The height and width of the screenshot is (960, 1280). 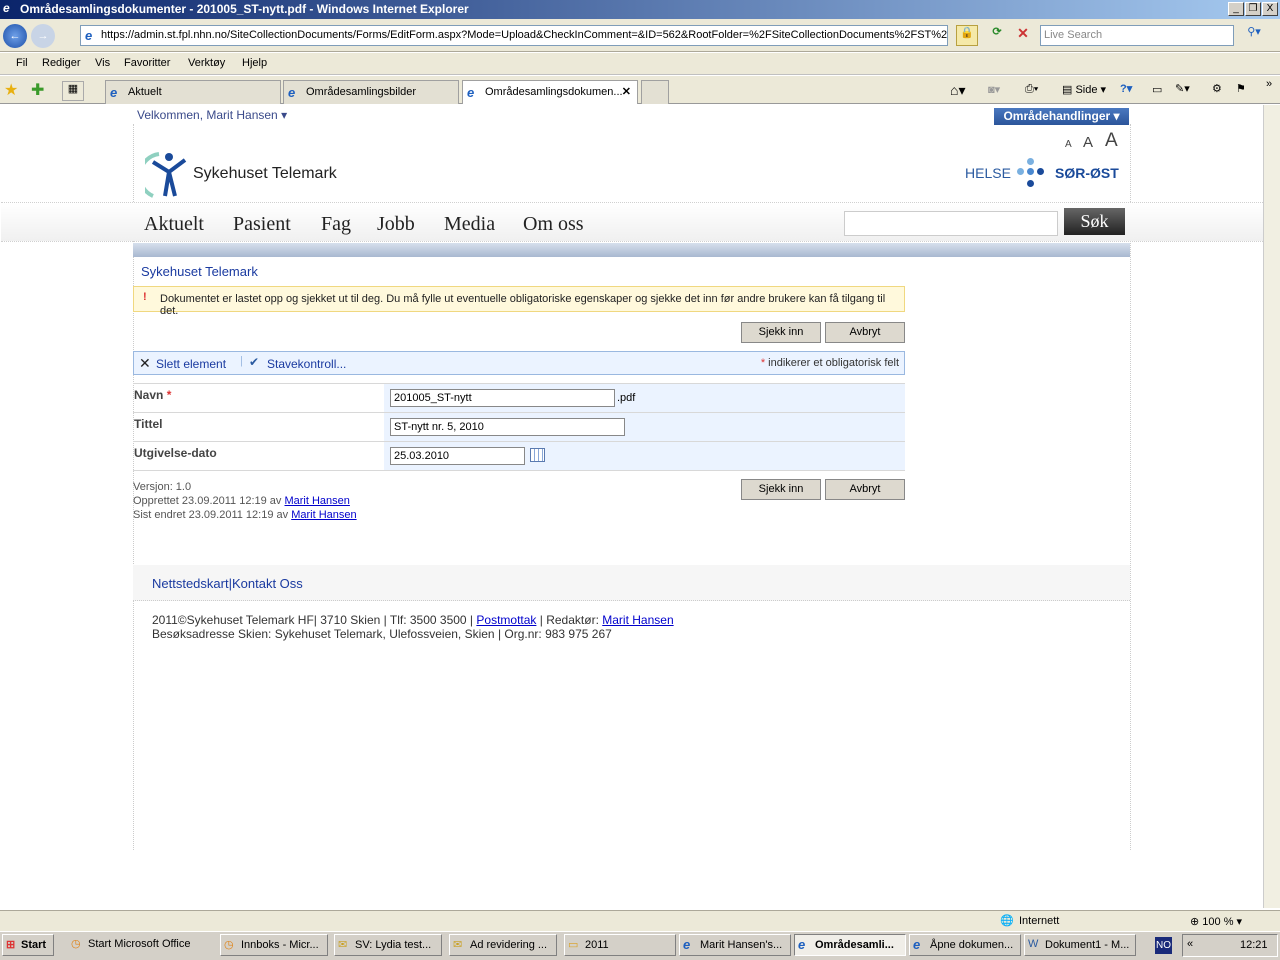 What do you see at coordinates (957, 90) in the screenshot?
I see `home-icon: ⌂▾` at bounding box center [957, 90].